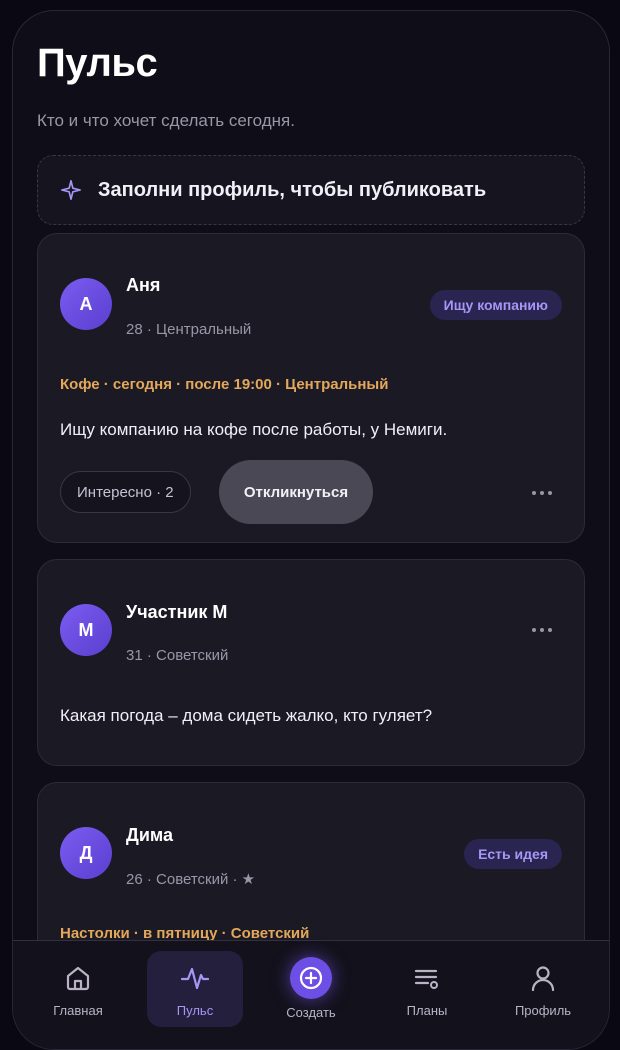  What do you see at coordinates (149, 835) in the screenshot?
I see `author-name: Дима` at bounding box center [149, 835].